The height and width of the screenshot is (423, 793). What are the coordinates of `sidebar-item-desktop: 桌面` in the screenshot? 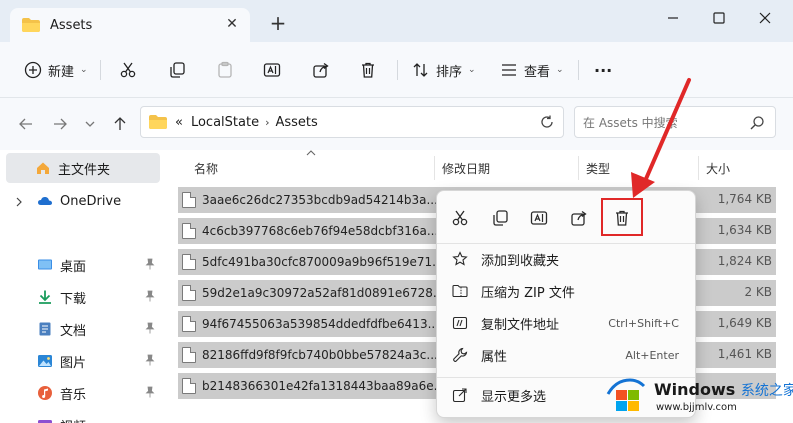 It's located at (83, 265).